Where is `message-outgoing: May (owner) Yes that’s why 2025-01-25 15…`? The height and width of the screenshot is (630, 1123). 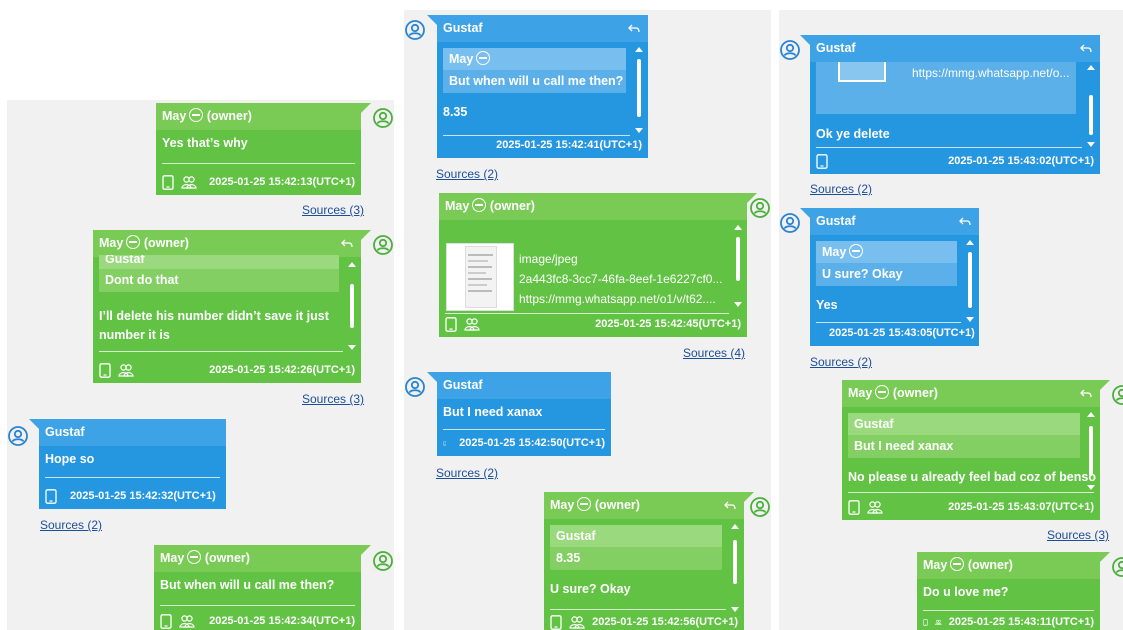 message-outgoing: May (owner) Yes that’s why 2025-01-25 15… is located at coordinates (263, 149).